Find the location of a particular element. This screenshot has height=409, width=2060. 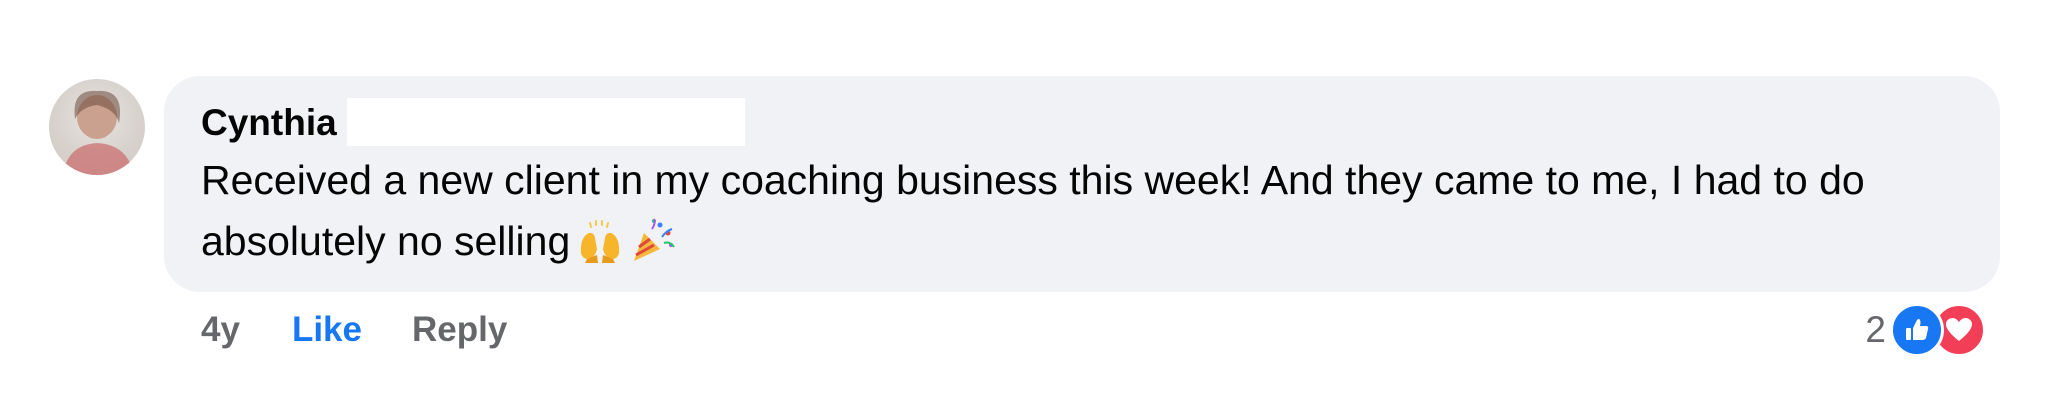

like-button: Like is located at coordinates (327, 330).